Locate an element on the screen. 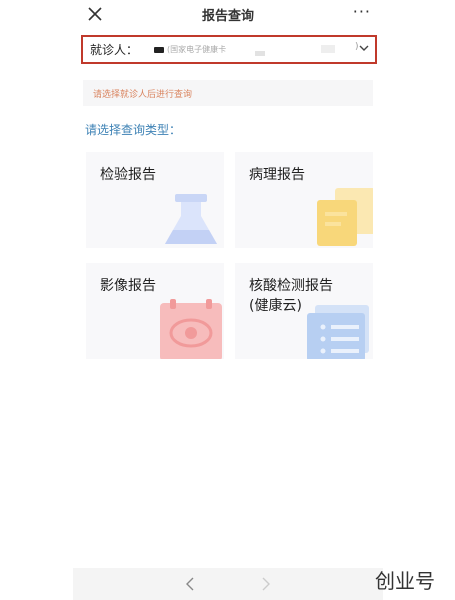 The width and height of the screenshot is (455, 600). hint-banner: 请选择就诊人后进行查询 is located at coordinates (228, 93).